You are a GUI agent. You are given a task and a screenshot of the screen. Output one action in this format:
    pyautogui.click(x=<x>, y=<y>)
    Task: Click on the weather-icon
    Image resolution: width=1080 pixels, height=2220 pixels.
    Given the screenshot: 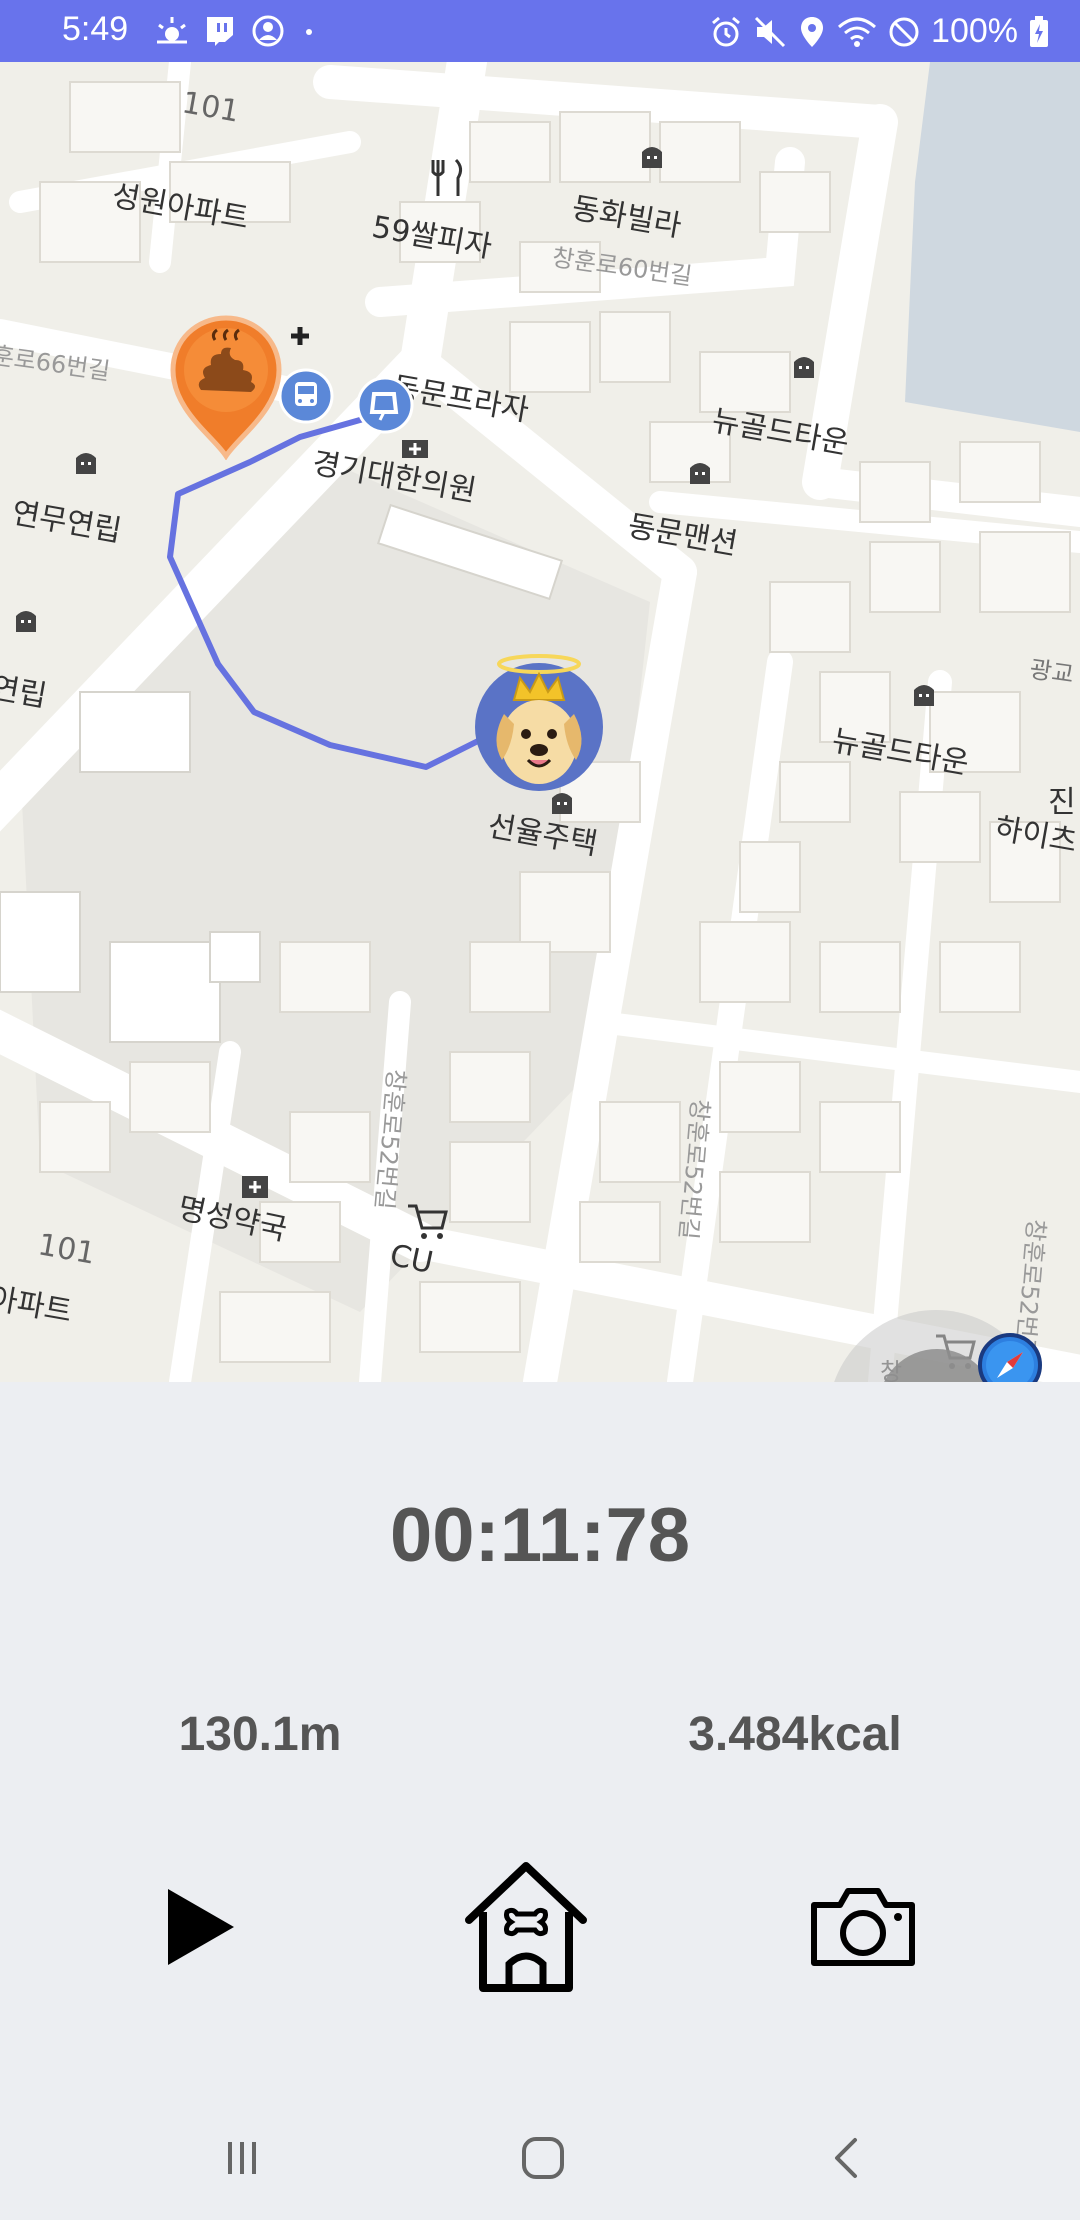 What is the action you would take?
    pyautogui.click(x=172, y=30)
    